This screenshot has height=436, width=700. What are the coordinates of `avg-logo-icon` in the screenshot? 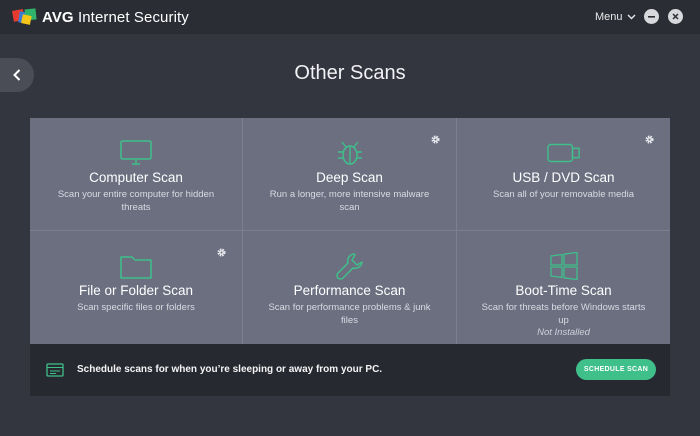 It's located at (24, 16).